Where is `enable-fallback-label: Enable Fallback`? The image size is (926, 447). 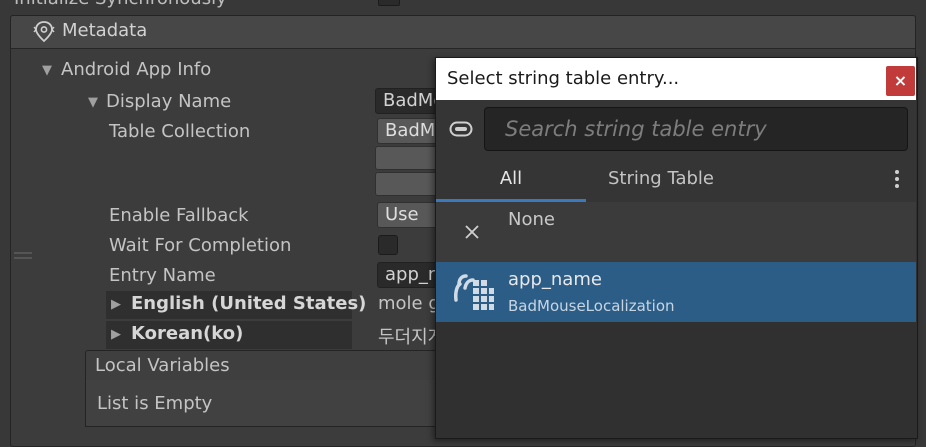
enable-fallback-label: Enable Fallback is located at coordinates (179, 215).